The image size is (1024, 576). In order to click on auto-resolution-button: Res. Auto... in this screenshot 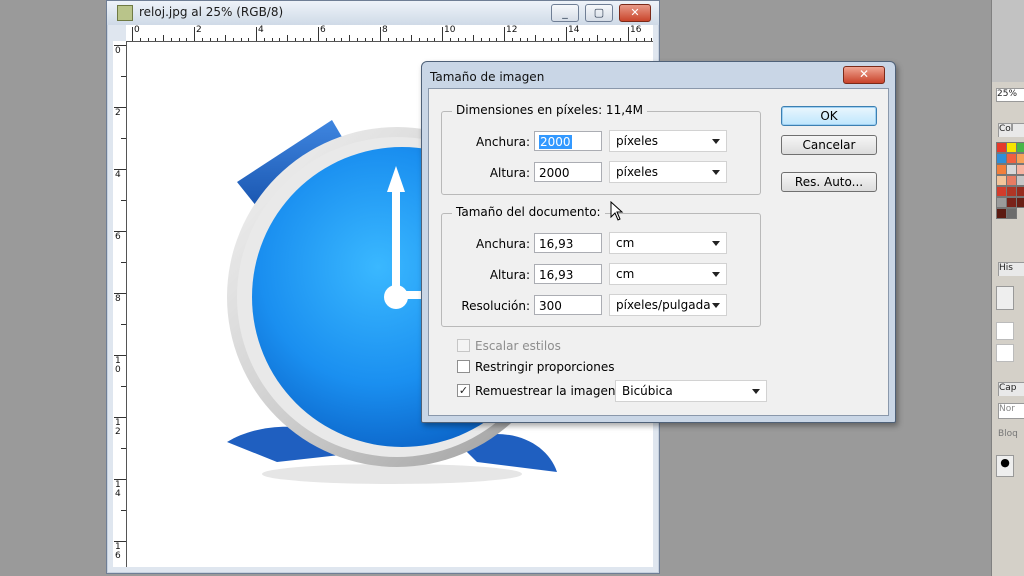, I will do `click(829, 182)`.